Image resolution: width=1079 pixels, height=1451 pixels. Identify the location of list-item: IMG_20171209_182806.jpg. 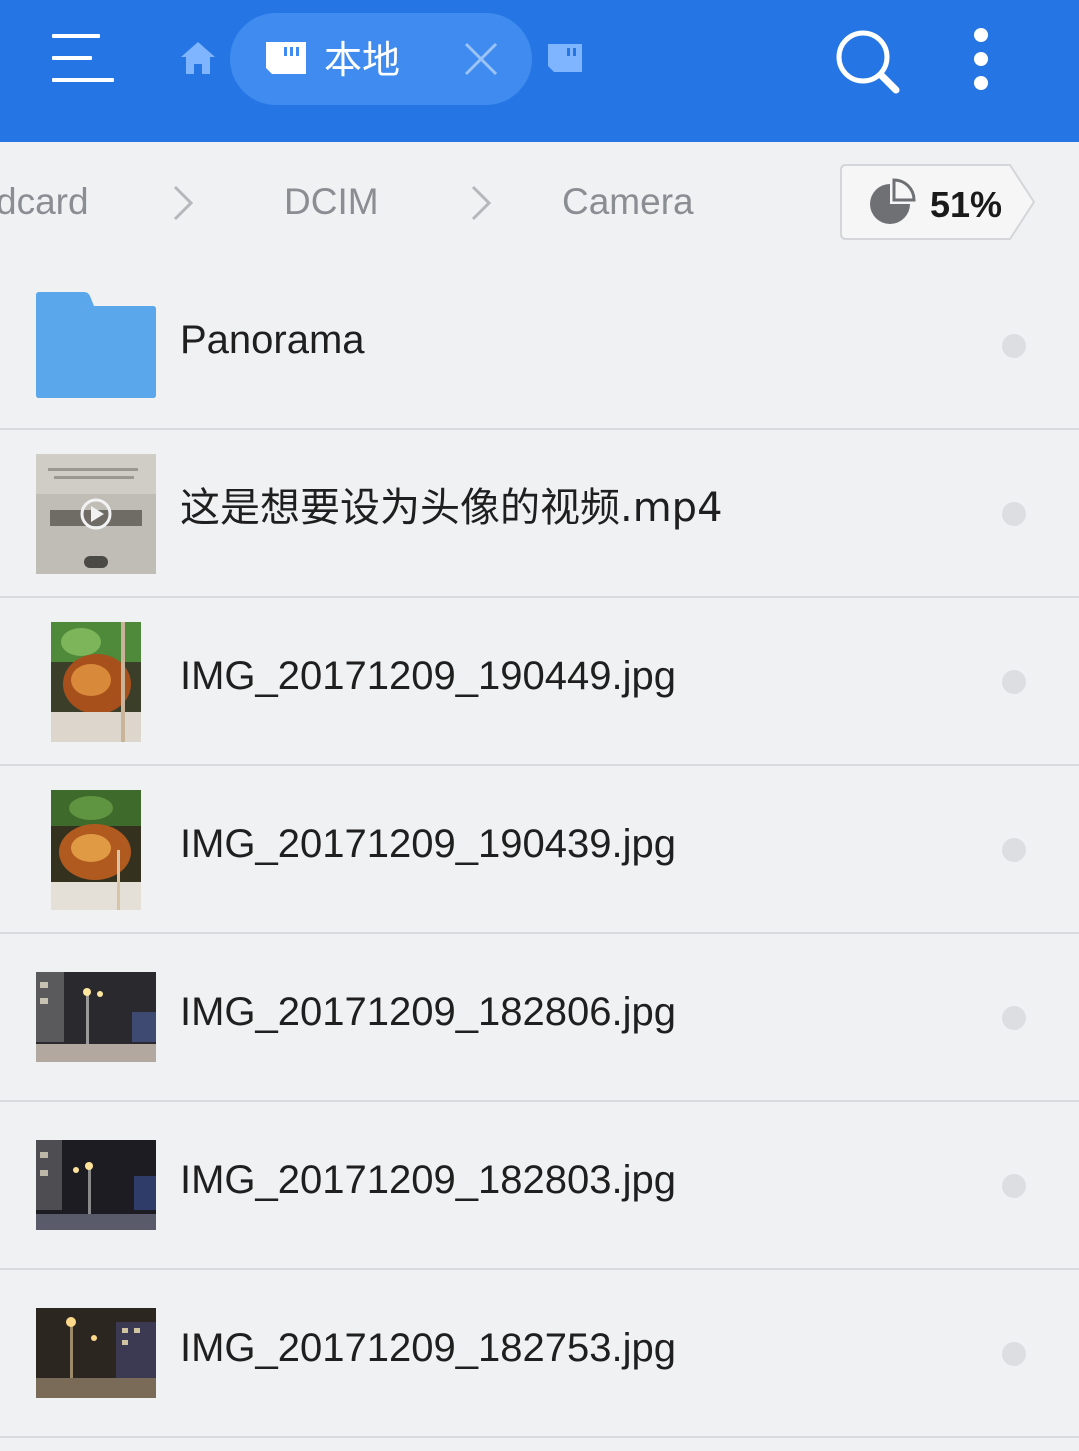
(539, 1018).